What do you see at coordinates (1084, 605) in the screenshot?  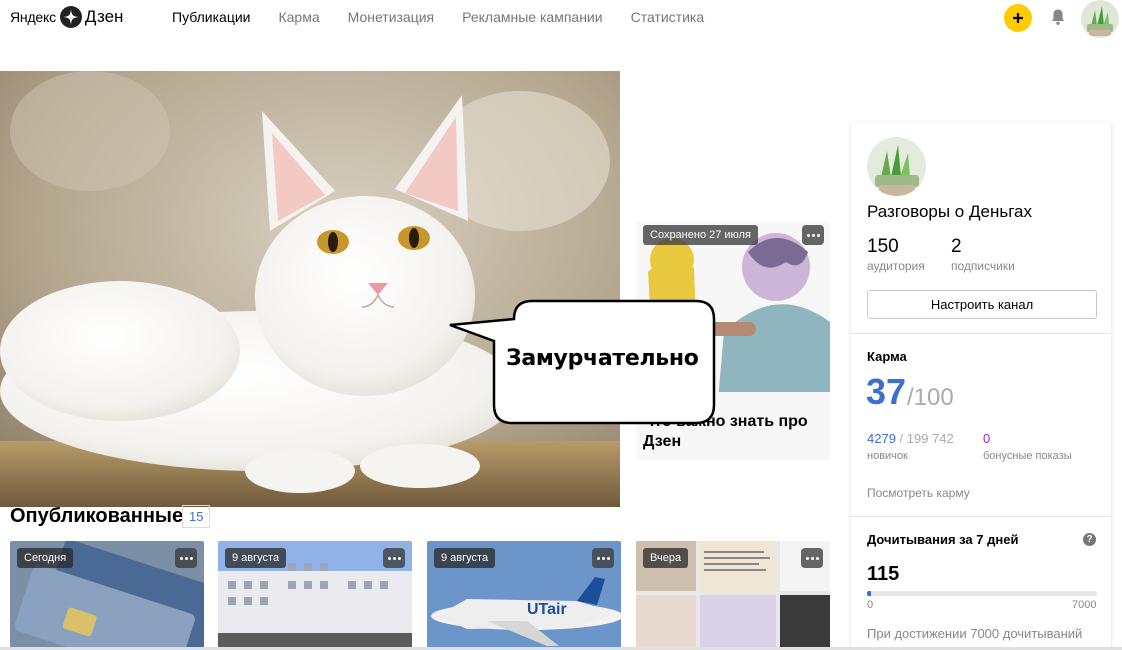 I see `reads-scale-max: 7000` at bounding box center [1084, 605].